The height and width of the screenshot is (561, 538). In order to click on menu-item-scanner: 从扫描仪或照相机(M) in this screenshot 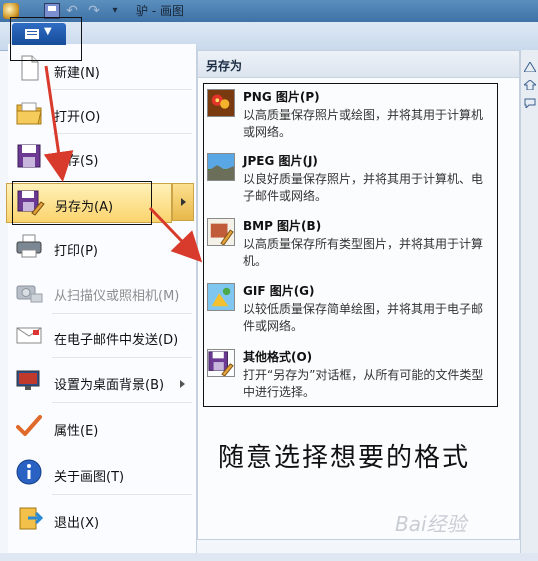, I will do `click(98, 293)`.